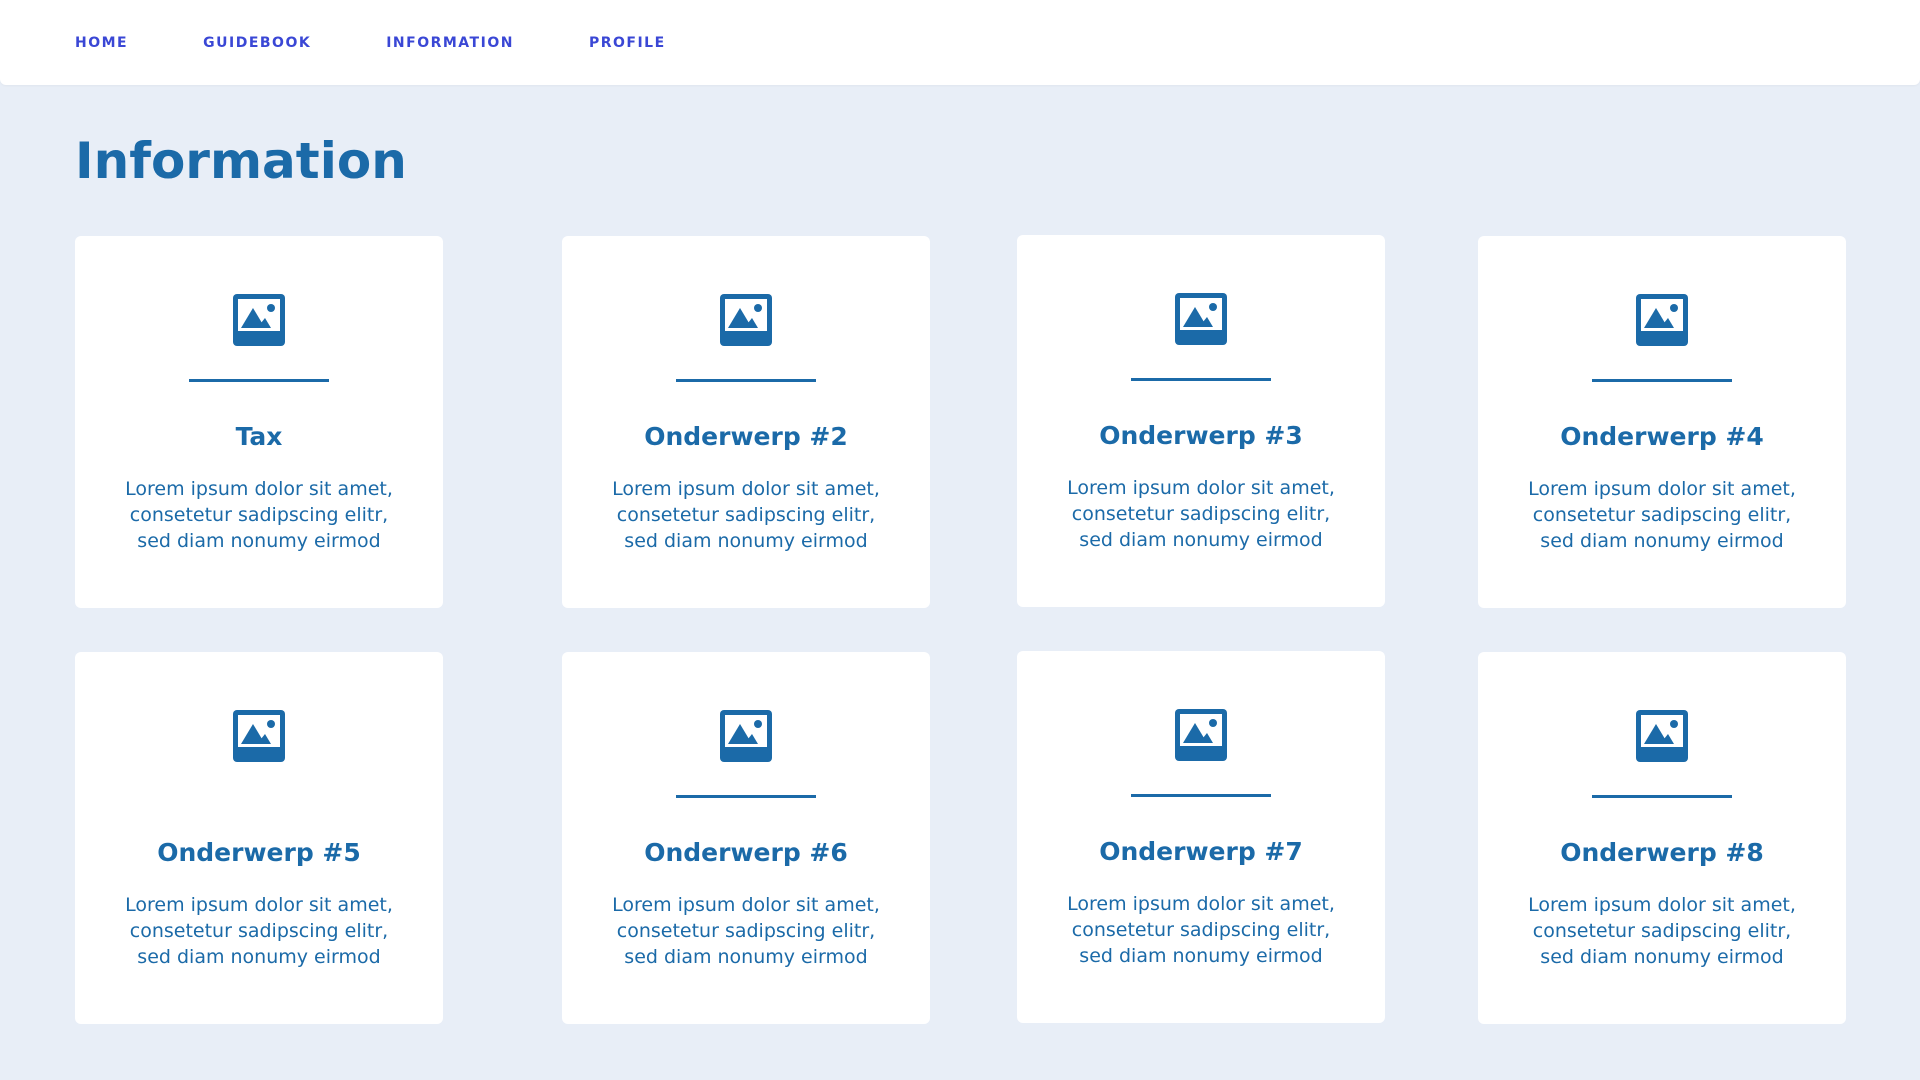 The image size is (1920, 1080). What do you see at coordinates (450, 43) in the screenshot?
I see `nav-item-information: INFORMATION` at bounding box center [450, 43].